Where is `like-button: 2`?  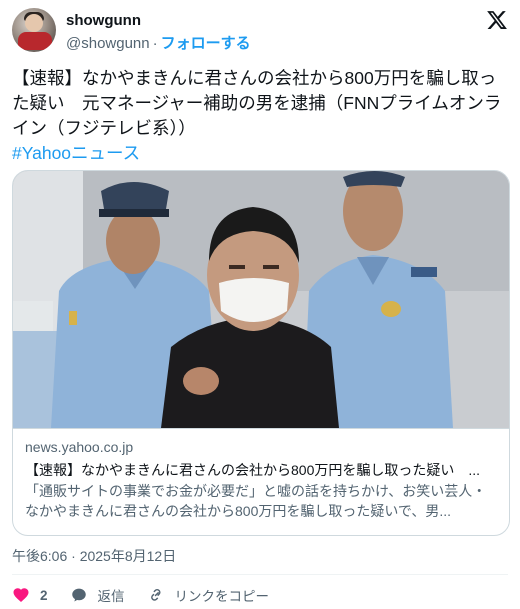 like-button: 2 is located at coordinates (30, 595).